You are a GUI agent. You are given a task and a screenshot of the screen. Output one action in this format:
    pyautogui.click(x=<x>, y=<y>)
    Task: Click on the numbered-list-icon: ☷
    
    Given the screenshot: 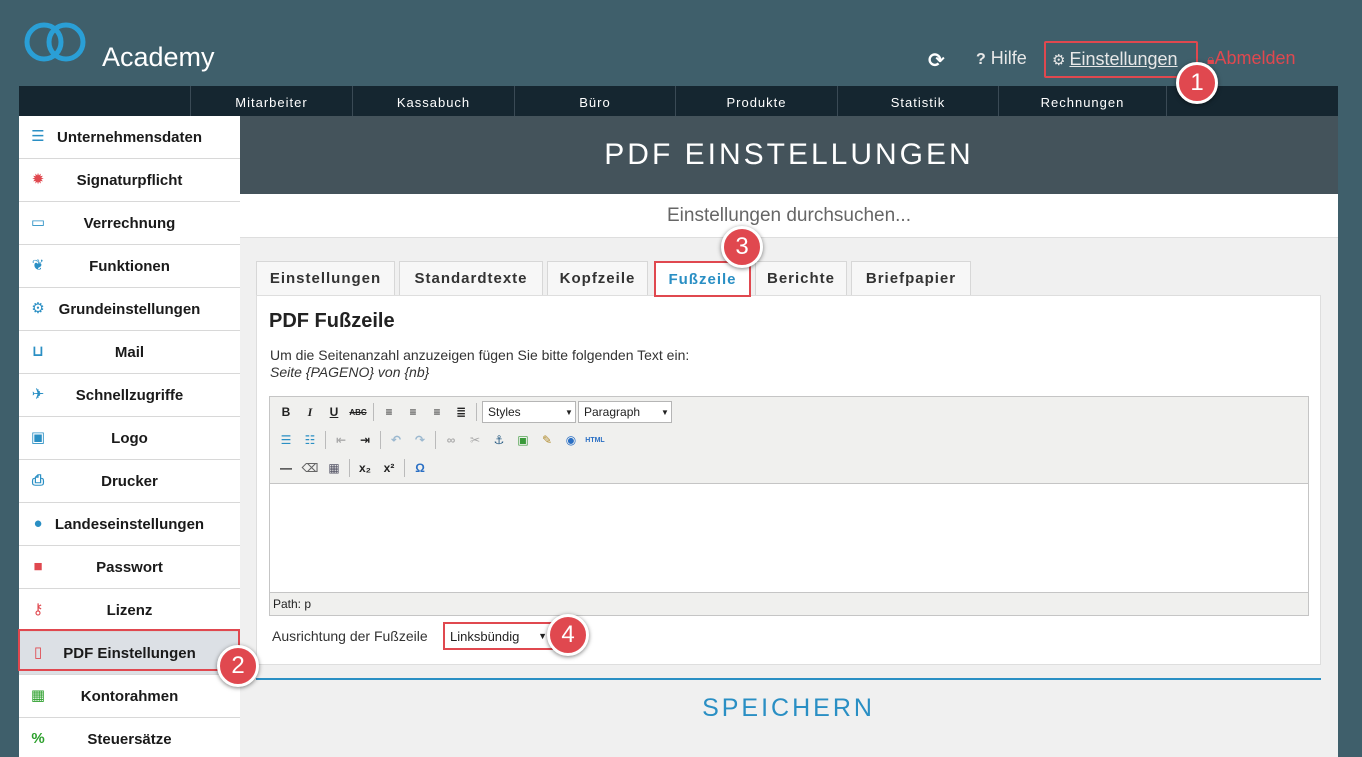 What is the action you would take?
    pyautogui.click(x=310, y=440)
    